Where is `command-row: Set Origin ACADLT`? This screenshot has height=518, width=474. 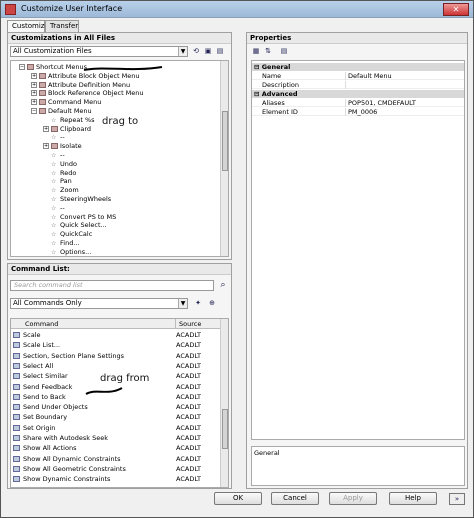
command-row: Set Origin ACADLT is located at coordinates (117, 428).